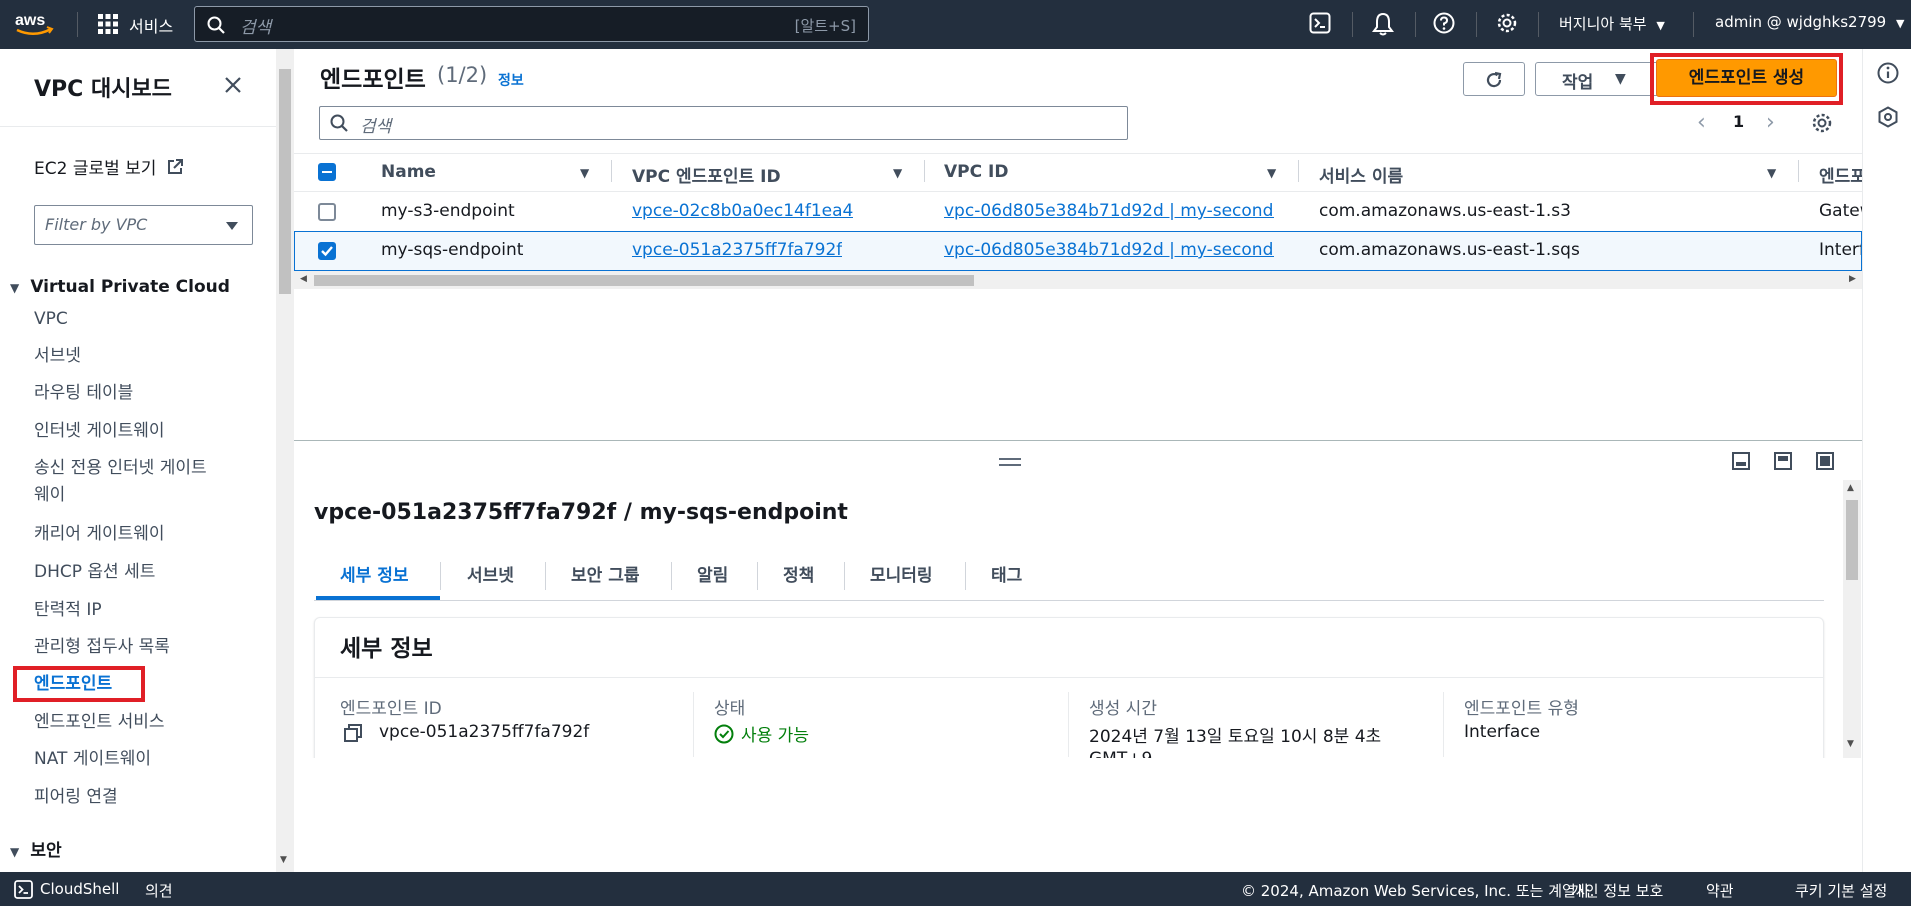 Image resolution: width=1911 pixels, height=906 pixels. I want to click on actions-button: 작업 ▼, so click(1599, 79).